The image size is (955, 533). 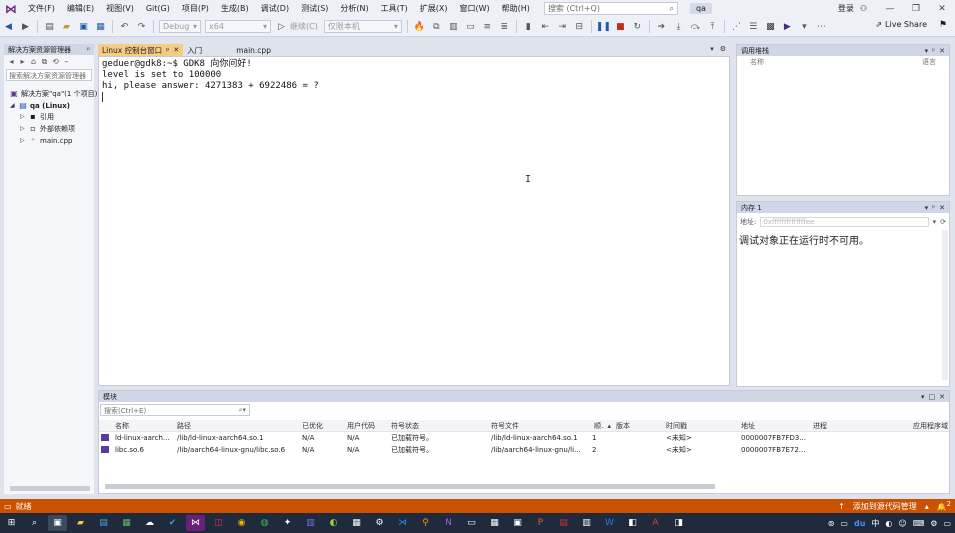 I want to click on forward-icon: ▸, so click(x=22, y=61).